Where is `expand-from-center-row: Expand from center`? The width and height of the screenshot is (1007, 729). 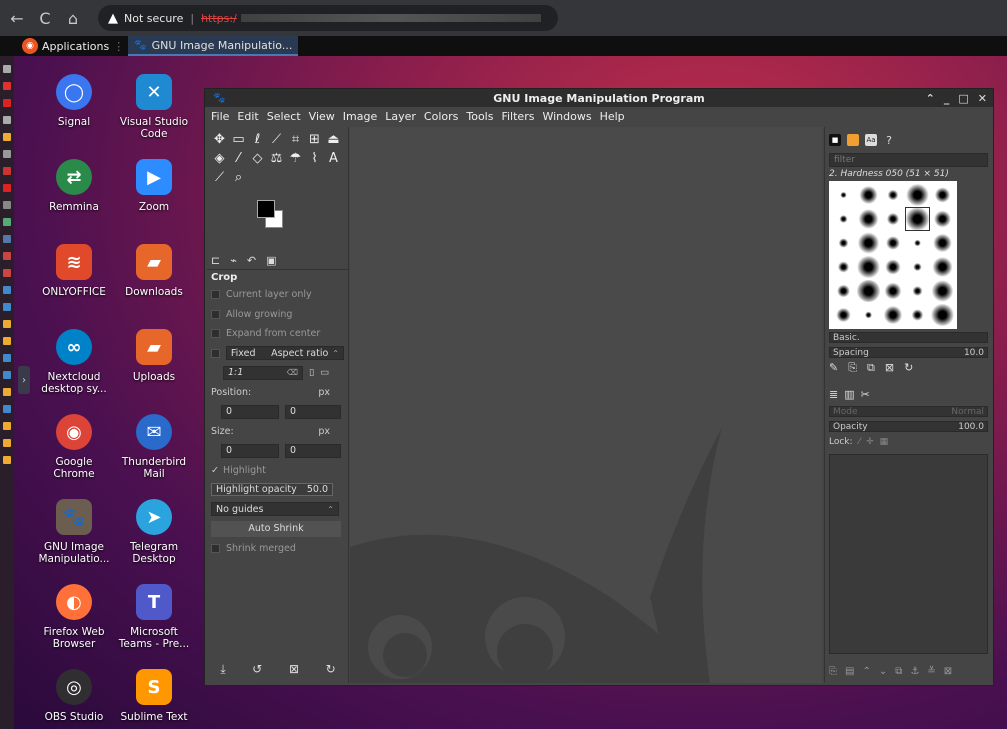
expand-from-center-row: Expand from center is located at coordinates (277, 334).